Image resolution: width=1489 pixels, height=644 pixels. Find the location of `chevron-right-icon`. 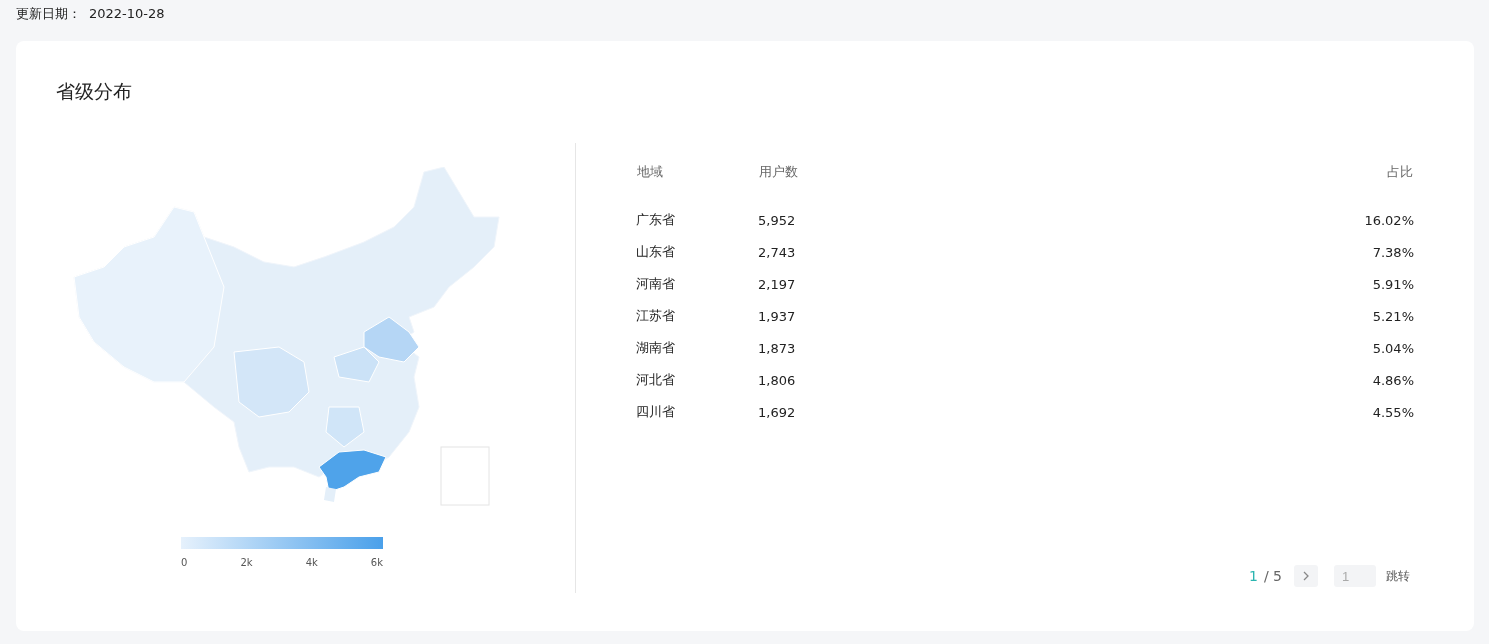

chevron-right-icon is located at coordinates (1306, 576).